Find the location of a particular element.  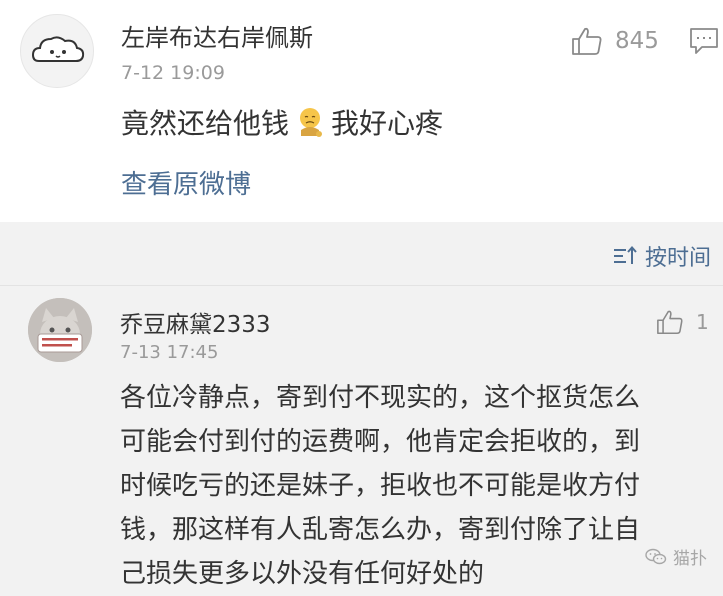

post-avatar is located at coordinates (57, 51).